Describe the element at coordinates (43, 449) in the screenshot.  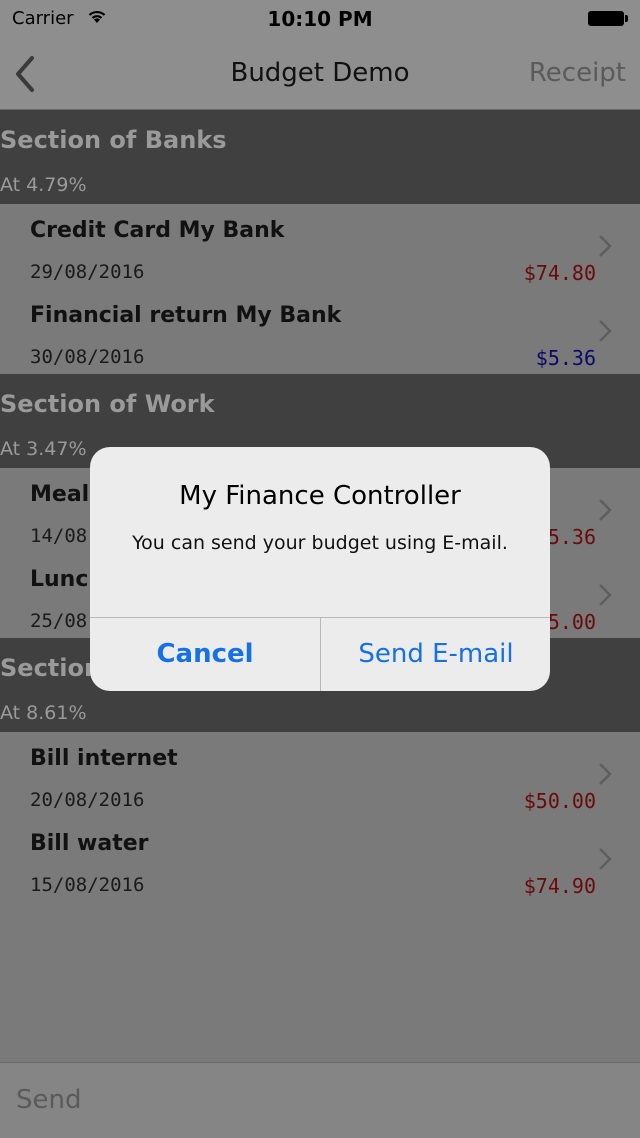
I see `section-rate: At 3.47%` at that location.